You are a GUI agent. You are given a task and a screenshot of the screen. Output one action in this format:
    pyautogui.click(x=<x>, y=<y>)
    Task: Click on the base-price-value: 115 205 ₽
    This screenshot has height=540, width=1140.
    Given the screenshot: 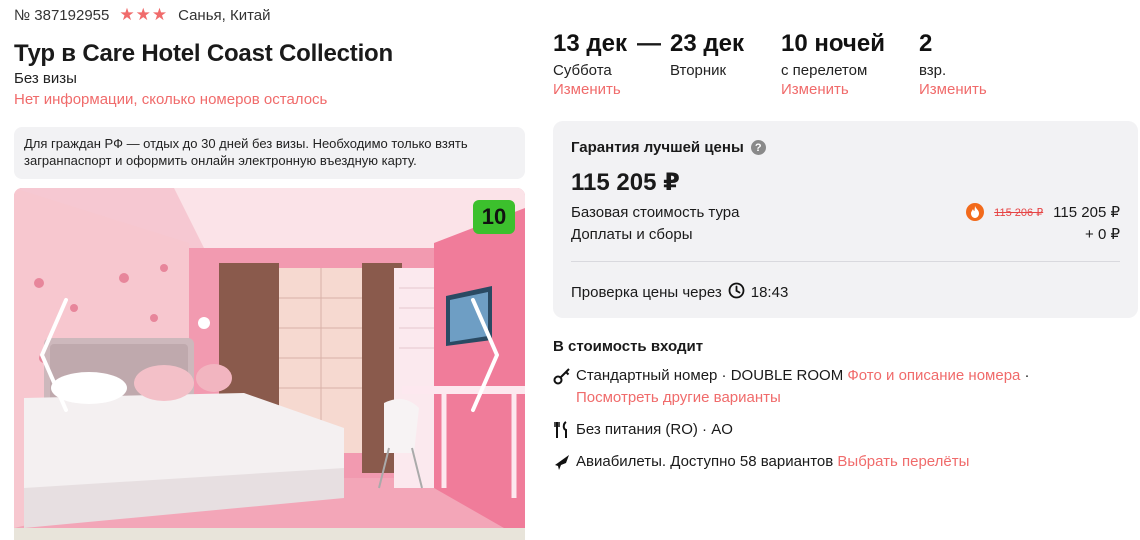 What is the action you would take?
    pyautogui.click(x=1086, y=212)
    